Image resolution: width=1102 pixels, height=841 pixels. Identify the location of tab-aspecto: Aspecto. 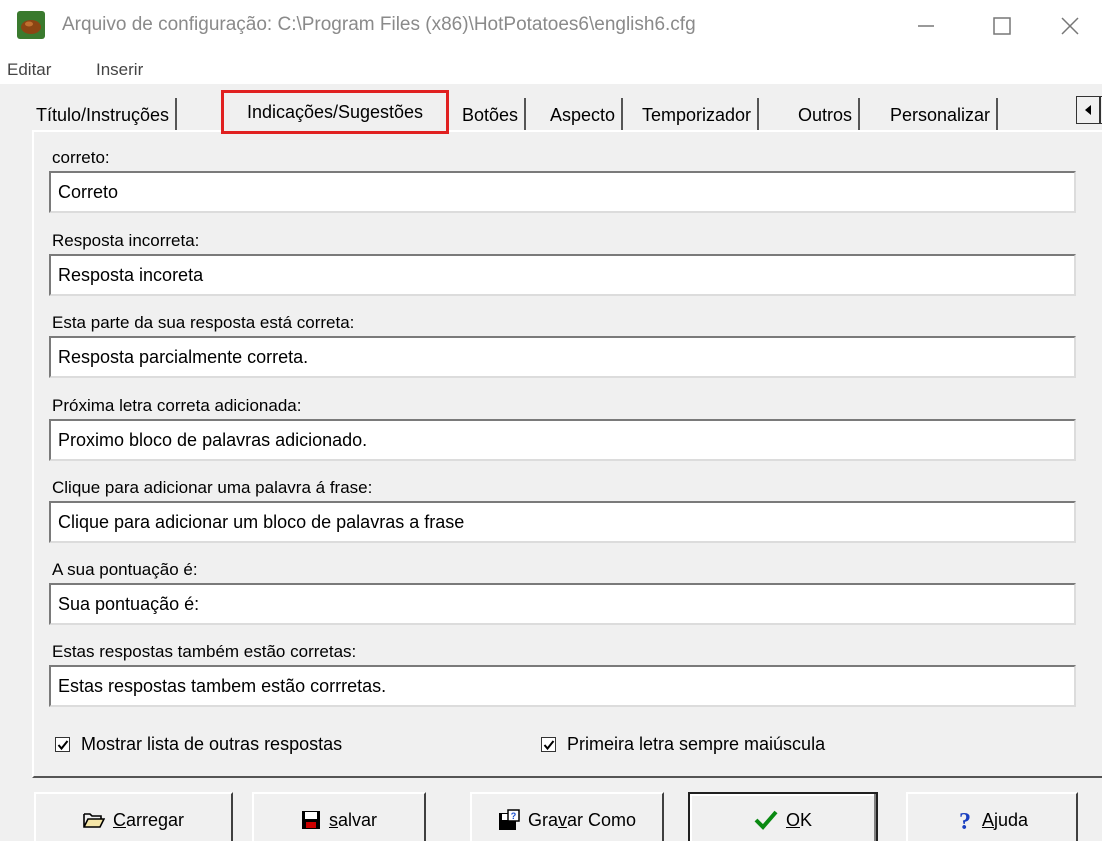
(584, 115).